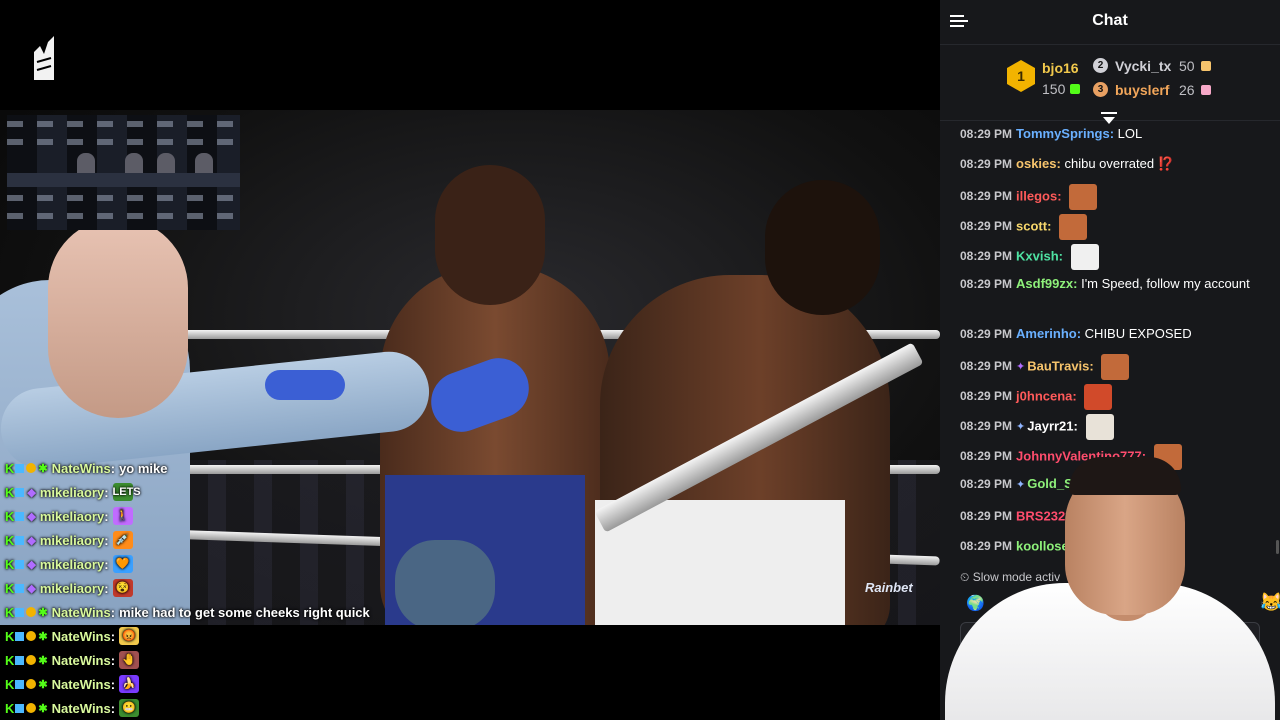  Describe the element at coordinates (1037, 255) in the screenshot. I see `message-username: Kxvish` at that location.